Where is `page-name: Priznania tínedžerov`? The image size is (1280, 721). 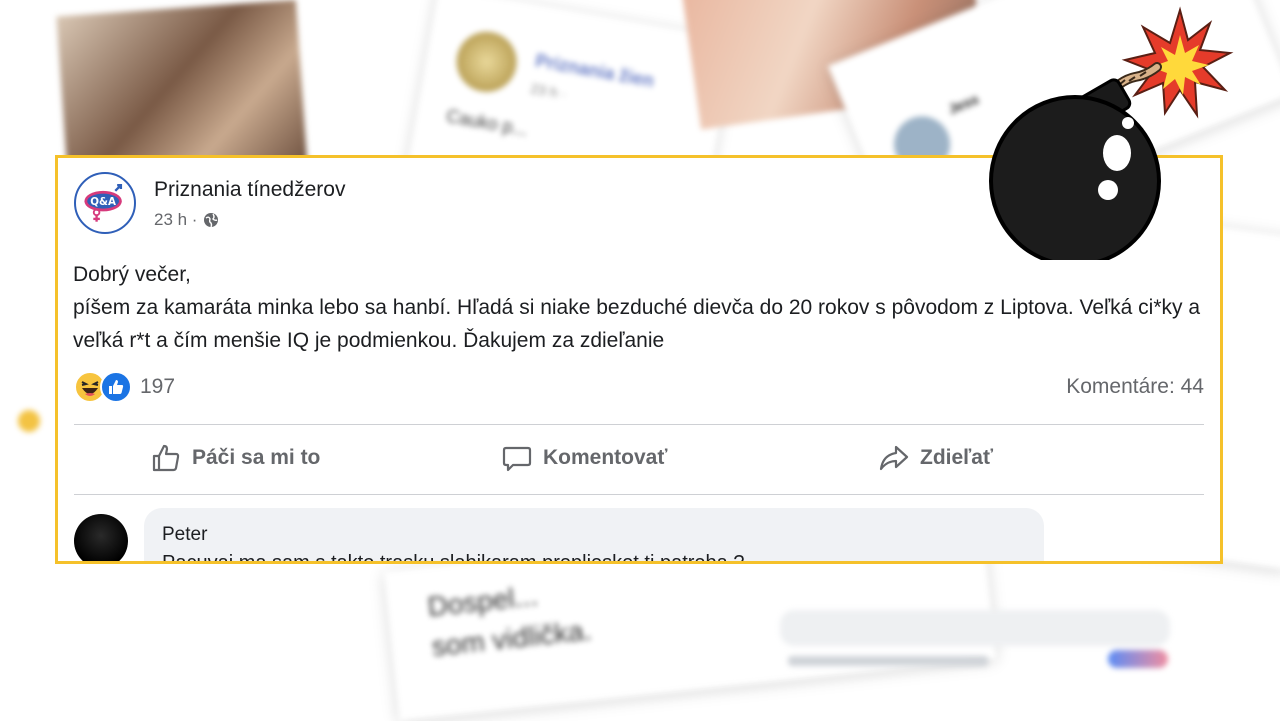
page-name: Priznania tínedžerov is located at coordinates (249, 190).